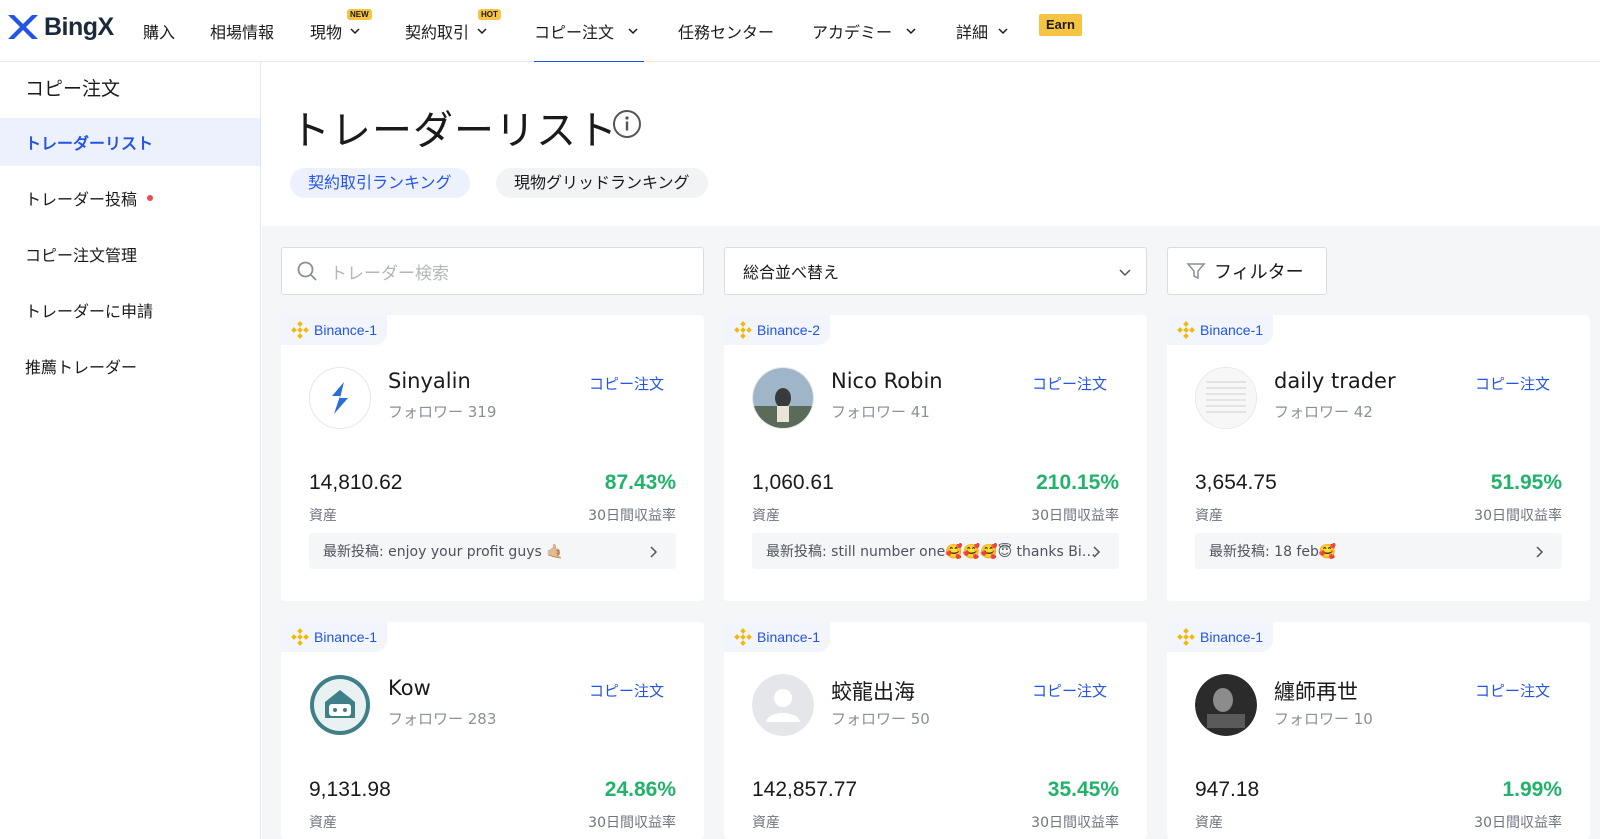 This screenshot has width=1600, height=839. I want to click on sidebar-item-apply-trader: トレーダーに申請, so click(130, 310).